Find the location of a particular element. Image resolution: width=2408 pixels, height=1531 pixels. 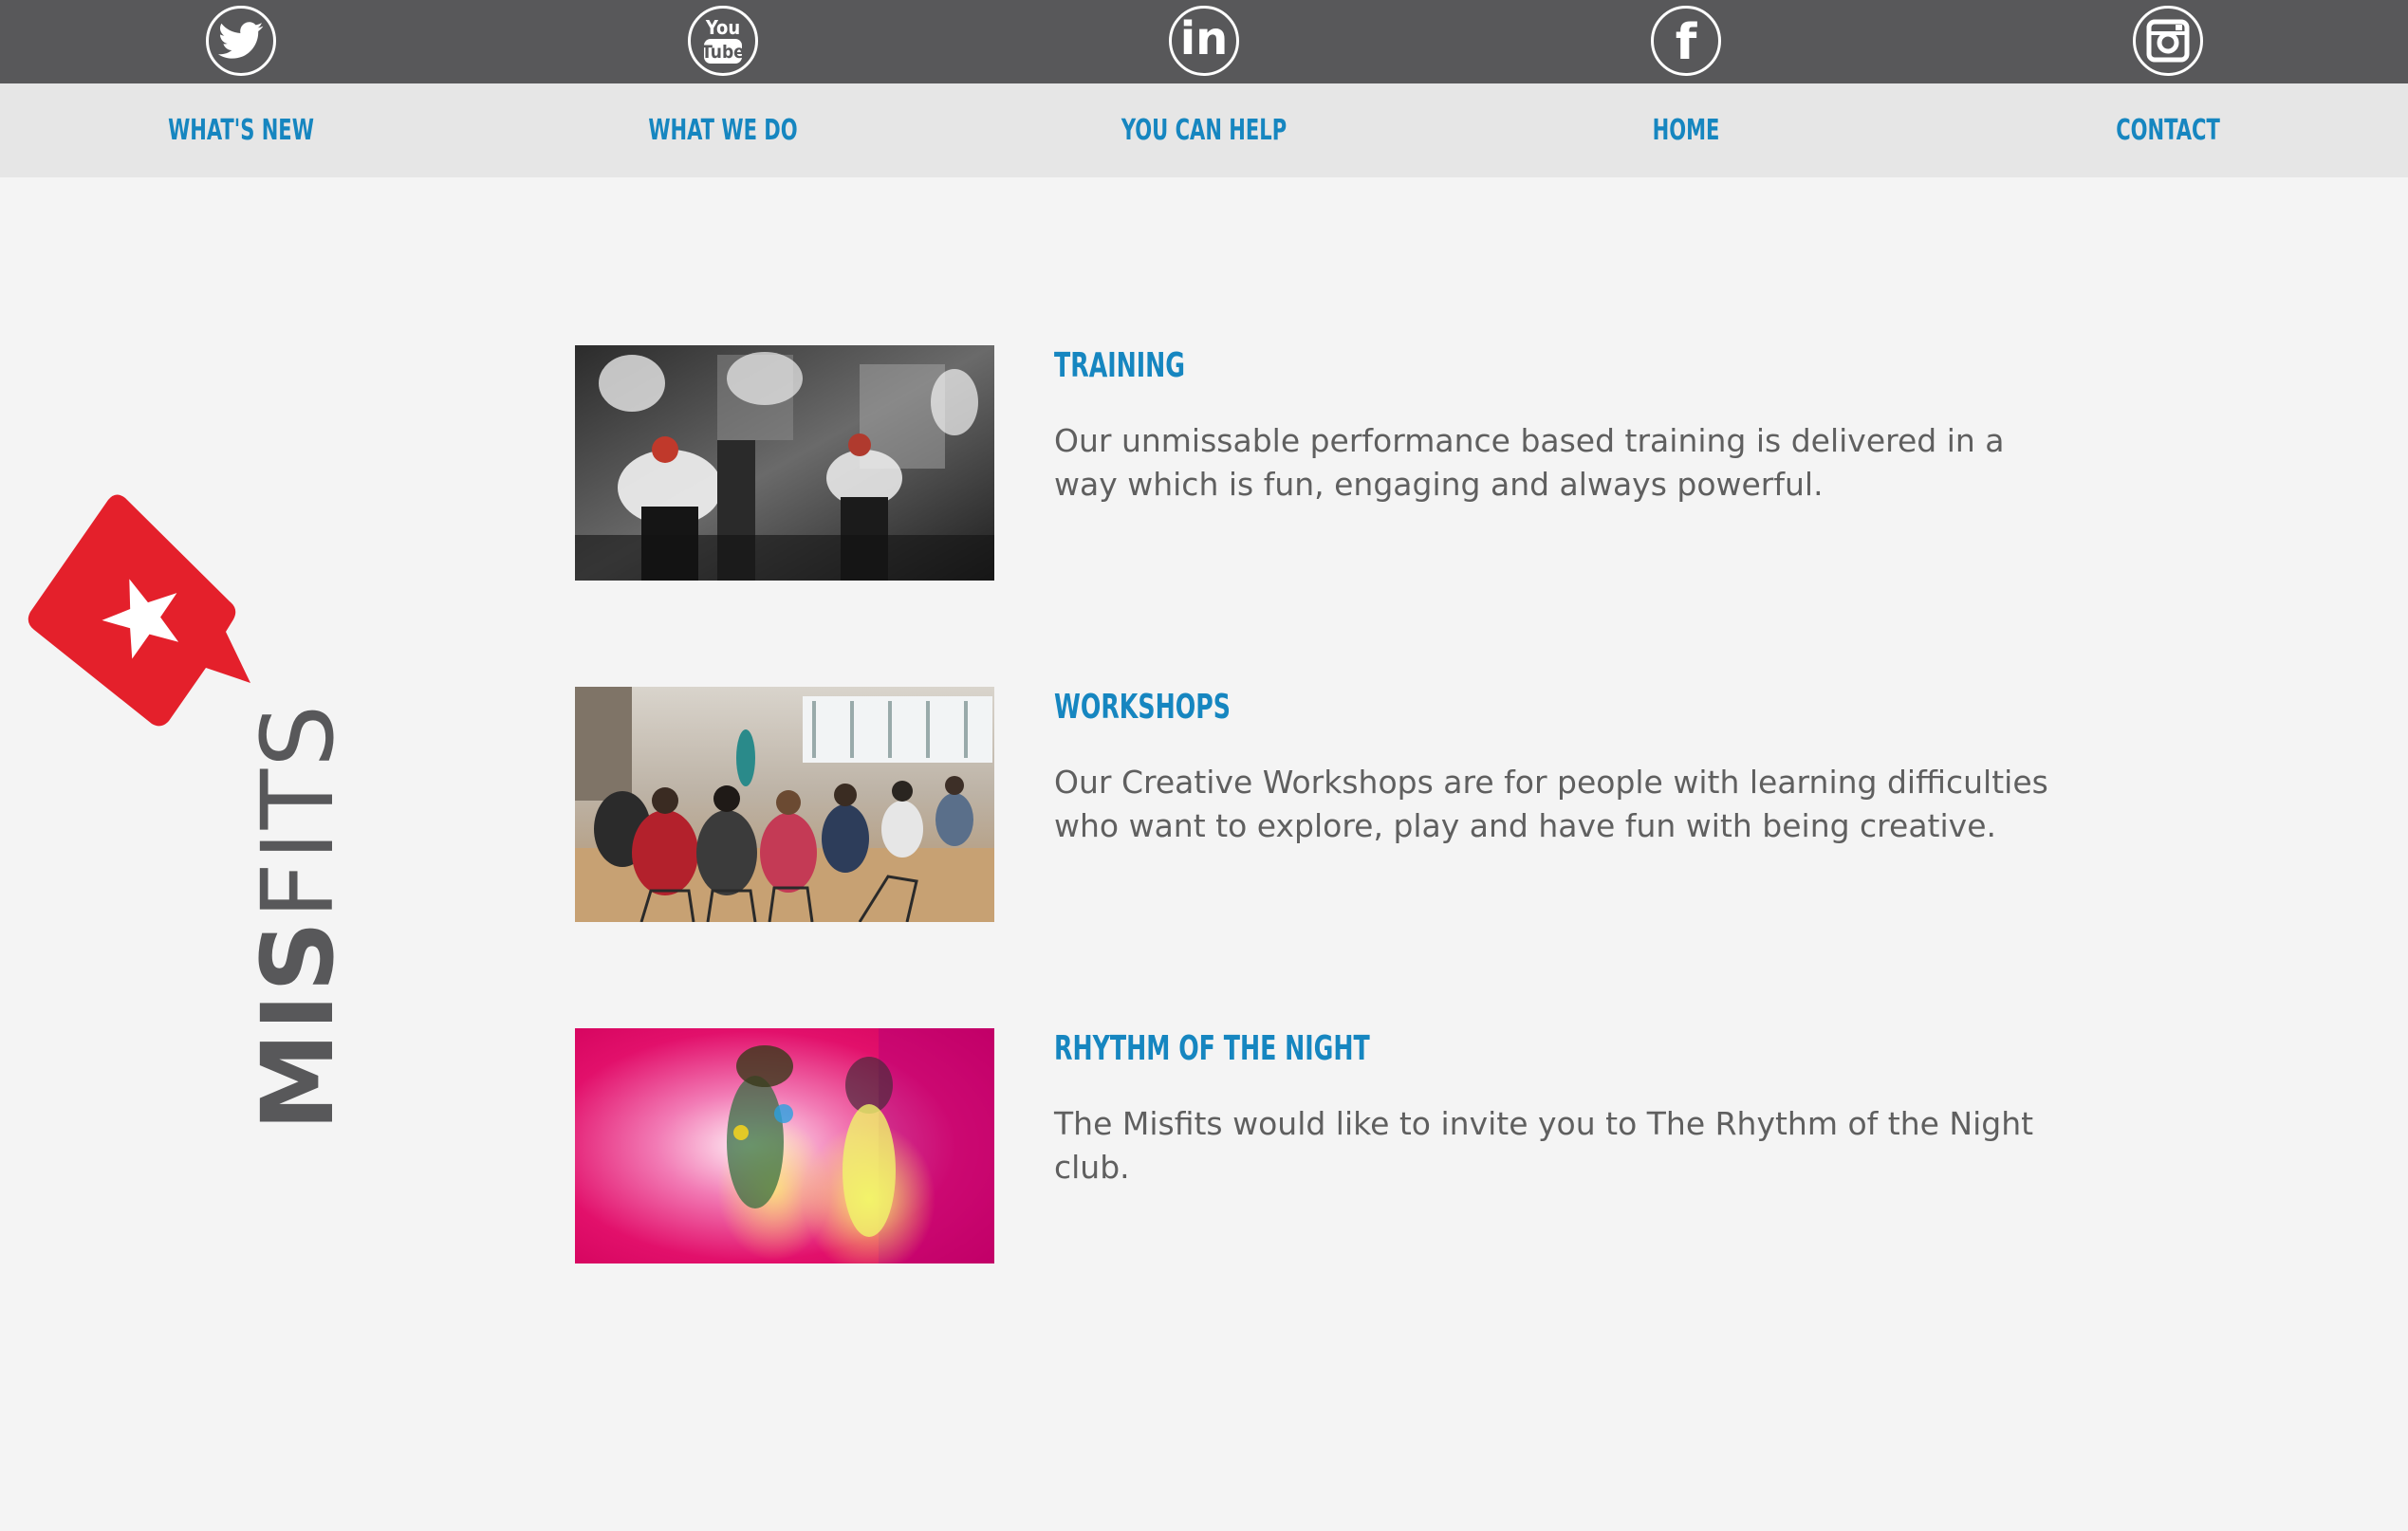

rhythm-of-the-night-image is located at coordinates (784, 1146).